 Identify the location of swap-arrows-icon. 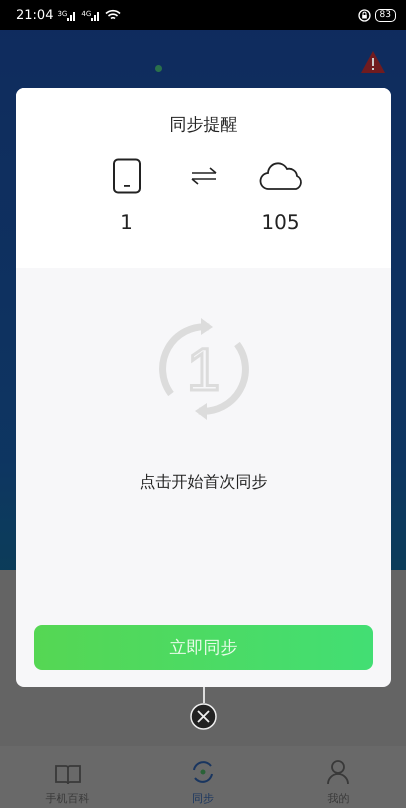
(203, 176).